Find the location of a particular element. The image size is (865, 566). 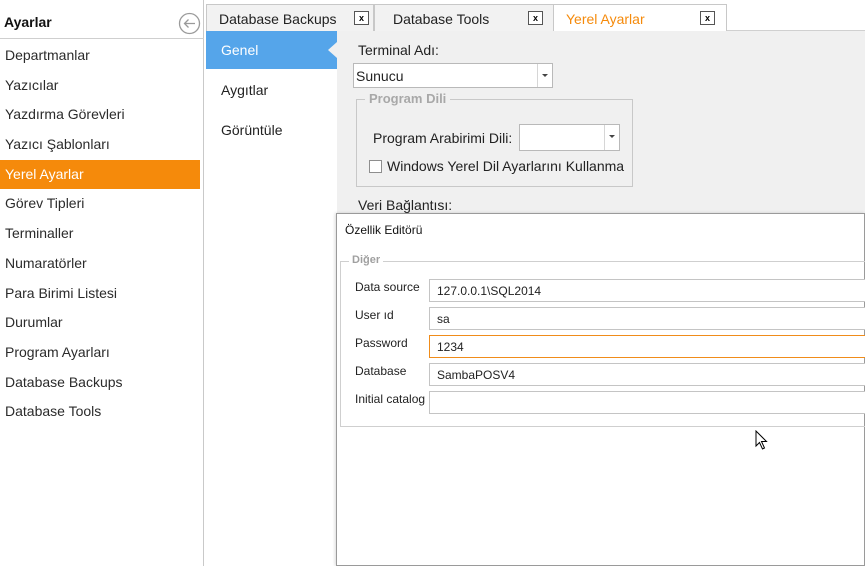

nav-item-aygitlar: Aygıtlar is located at coordinates (271, 90).